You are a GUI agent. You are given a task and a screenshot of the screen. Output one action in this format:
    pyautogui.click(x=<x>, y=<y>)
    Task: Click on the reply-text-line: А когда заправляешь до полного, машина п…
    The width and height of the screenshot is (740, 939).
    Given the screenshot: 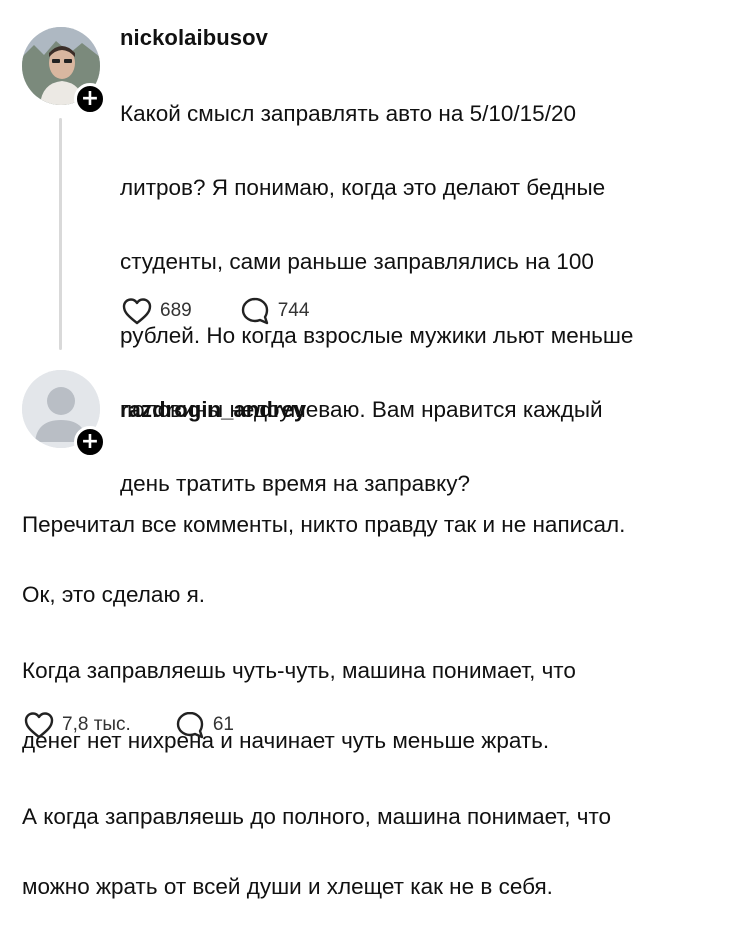 What is the action you would take?
    pyautogui.click(x=317, y=816)
    